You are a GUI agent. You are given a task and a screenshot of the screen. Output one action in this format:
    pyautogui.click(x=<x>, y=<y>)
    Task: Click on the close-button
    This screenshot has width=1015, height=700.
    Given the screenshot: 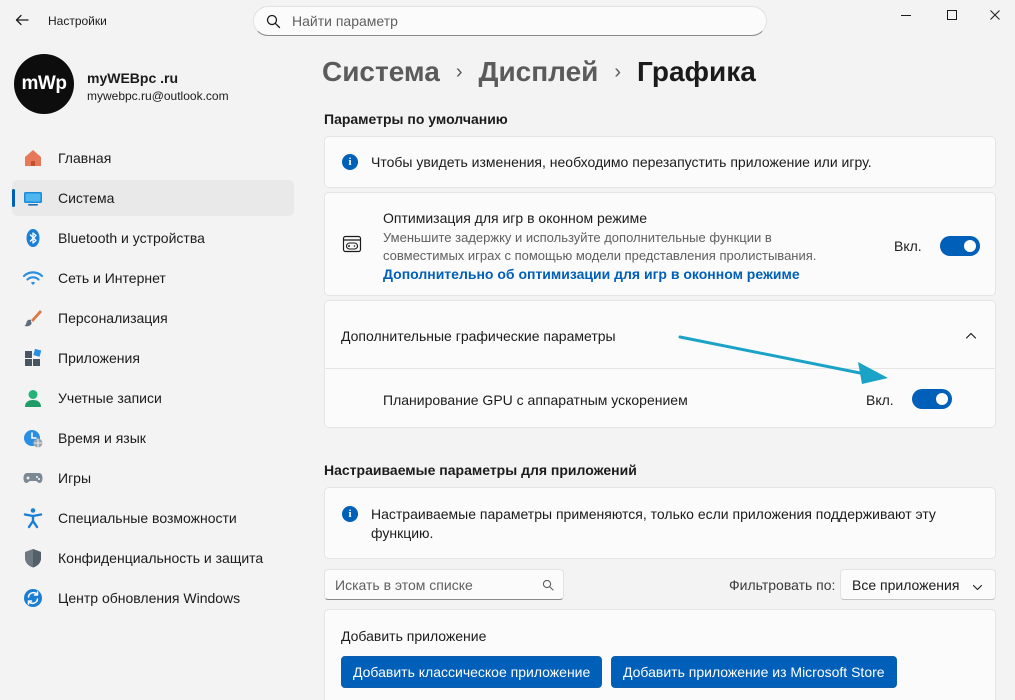 What is the action you would take?
    pyautogui.click(x=995, y=15)
    